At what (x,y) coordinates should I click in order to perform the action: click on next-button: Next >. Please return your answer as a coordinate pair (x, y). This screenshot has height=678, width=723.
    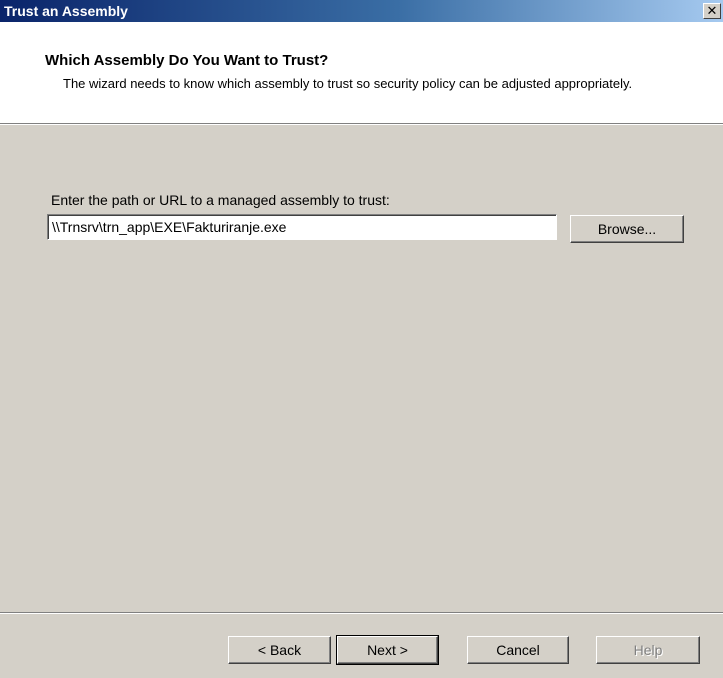
    Looking at the image, I should click on (387, 650).